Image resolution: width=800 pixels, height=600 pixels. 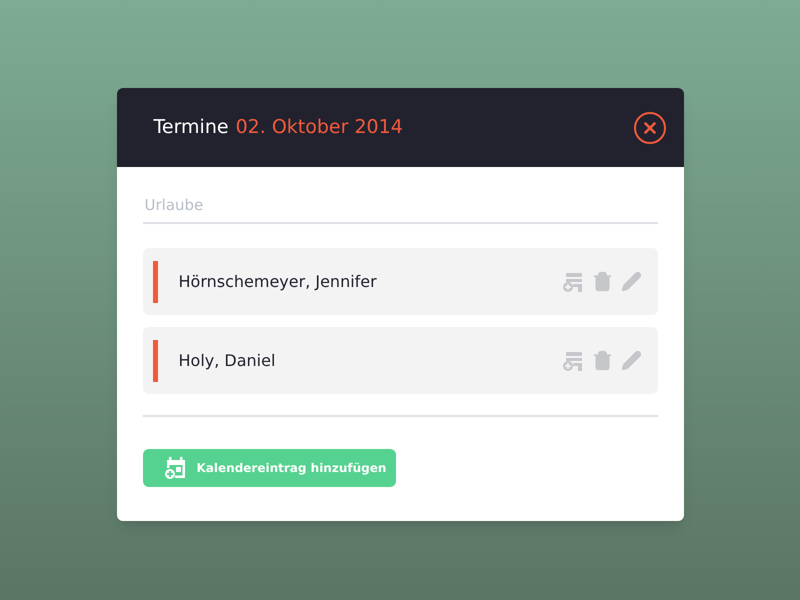 I want to click on dialog-title: Termine, so click(x=191, y=127).